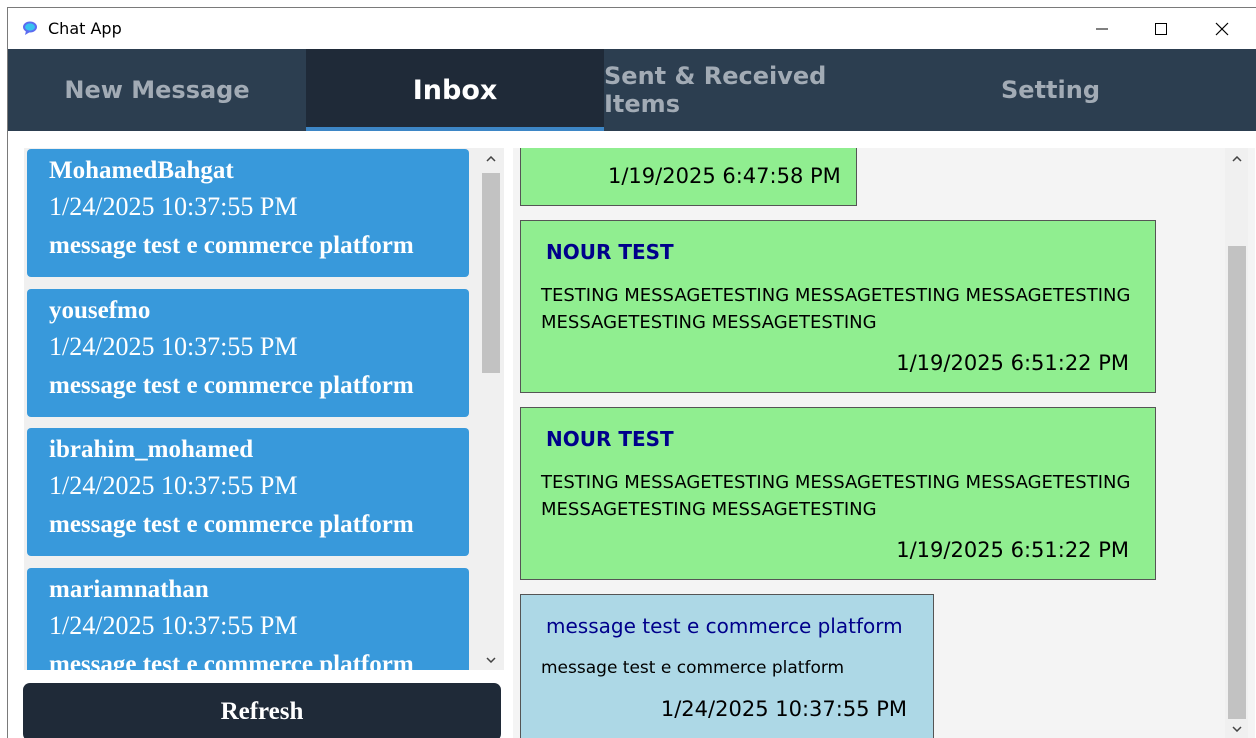  What do you see at coordinates (85, 28) in the screenshot?
I see `window-title: Chat App` at bounding box center [85, 28].